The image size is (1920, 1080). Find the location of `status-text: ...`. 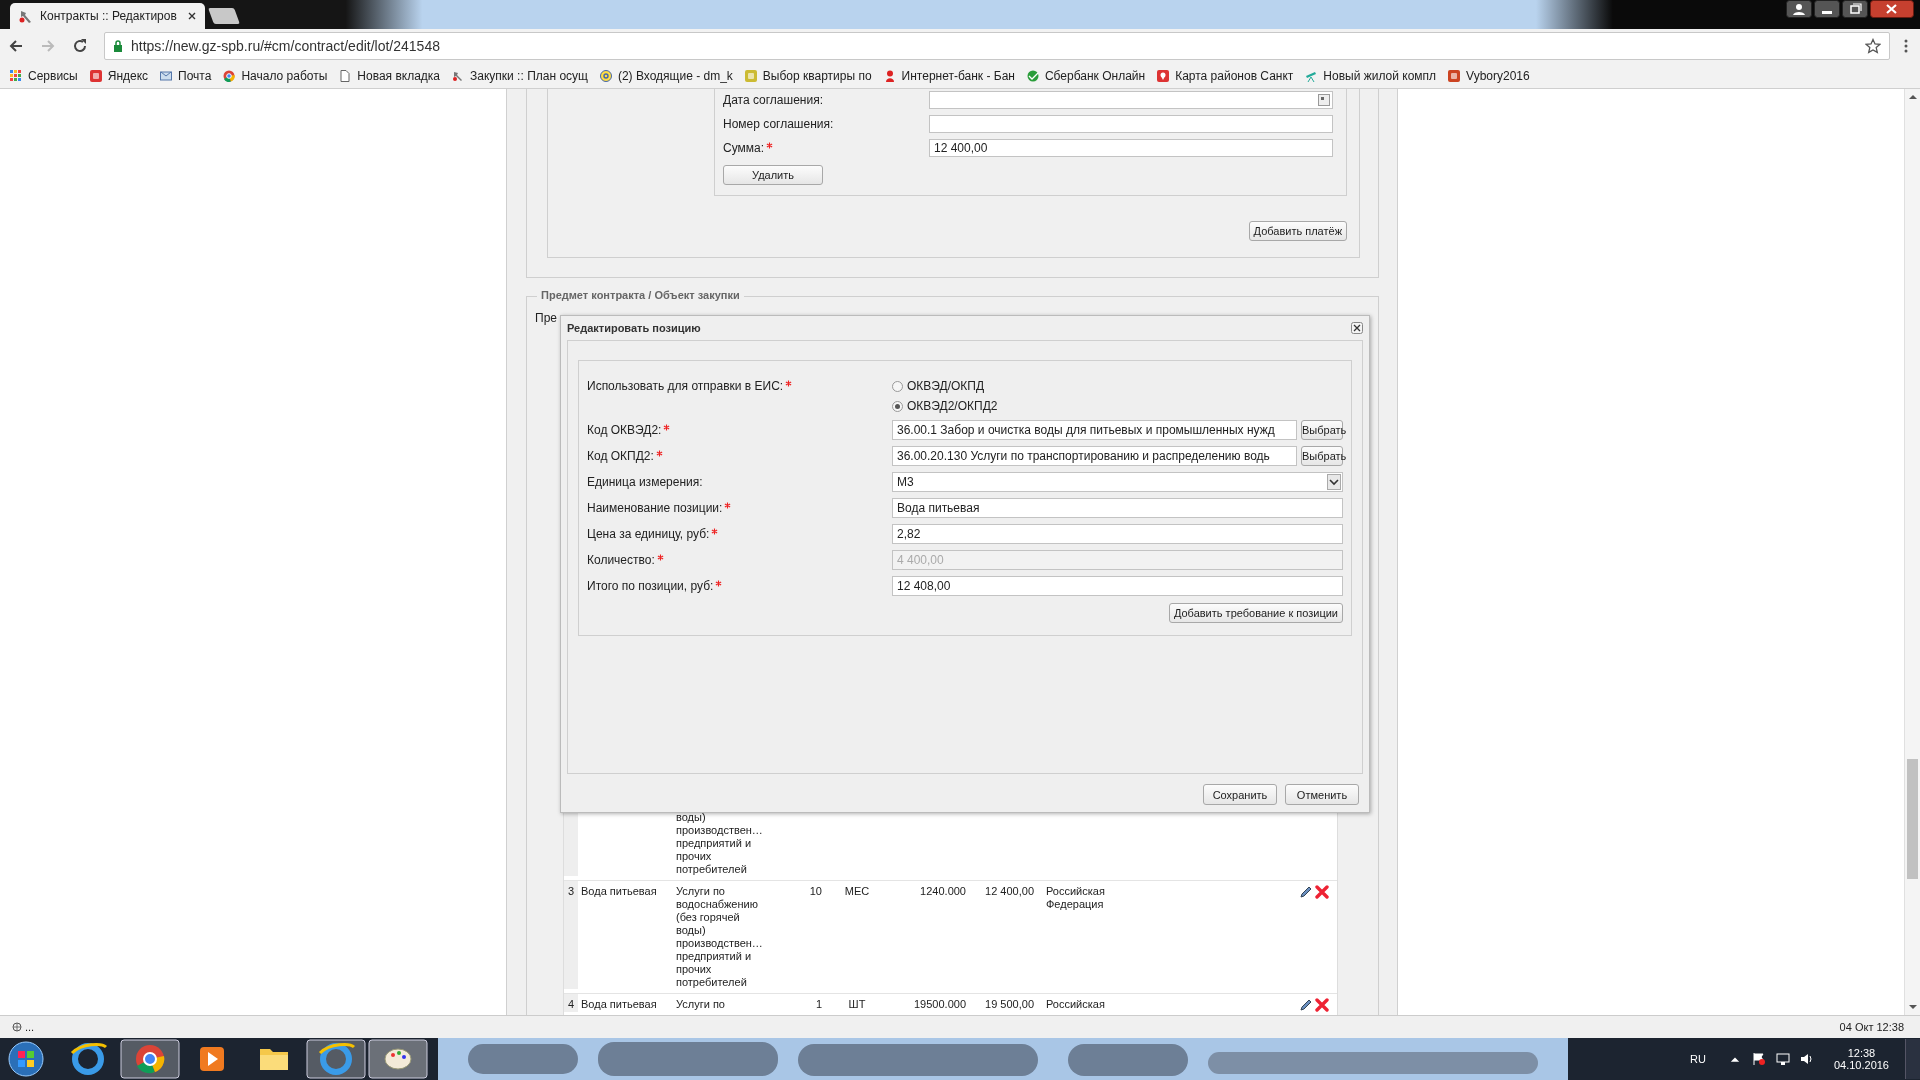

status-text: ... is located at coordinates (23, 1027).